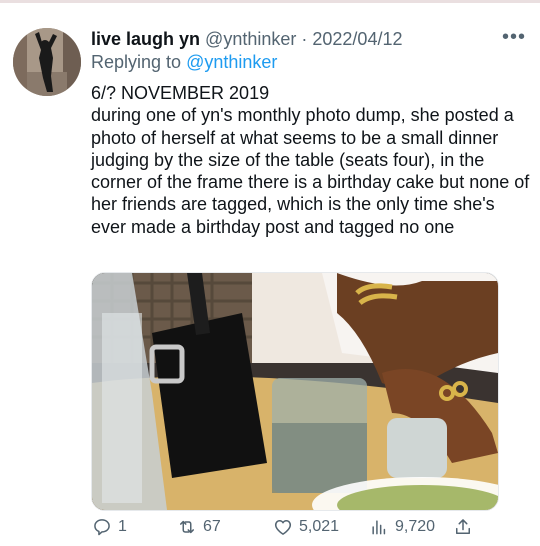  I want to click on reply-count: 1, so click(122, 526).